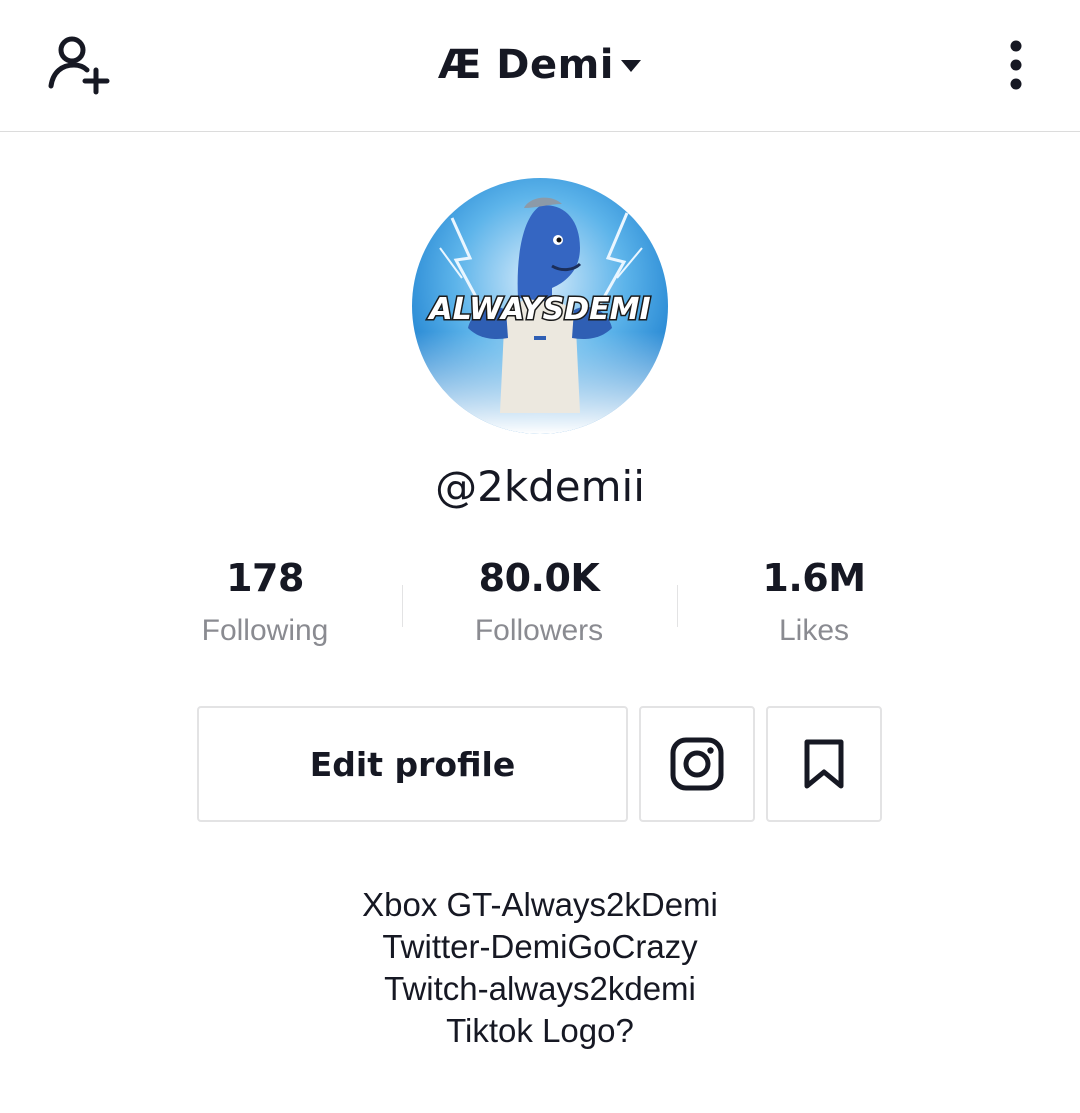 The width and height of the screenshot is (1080, 1113). I want to click on likes-label: Likes, so click(814, 630).